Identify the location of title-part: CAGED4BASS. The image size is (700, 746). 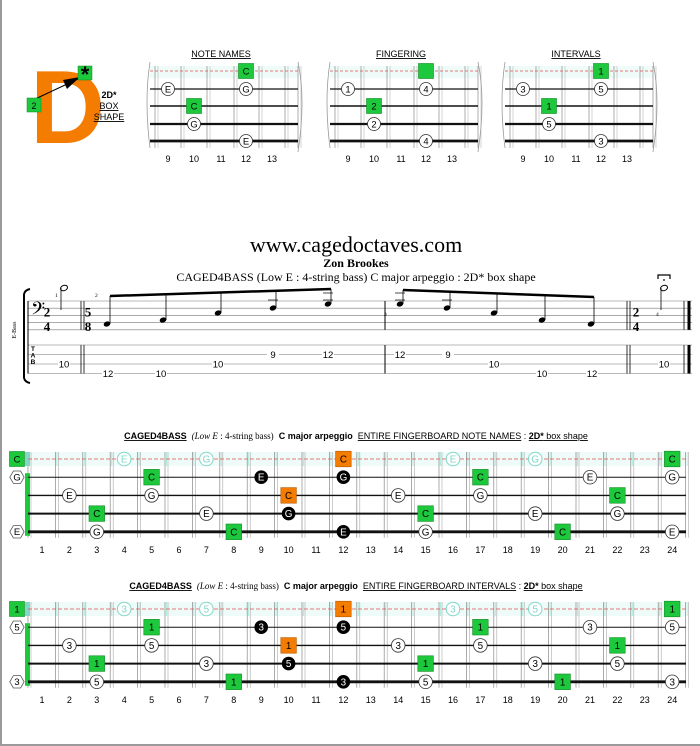
(155, 436).